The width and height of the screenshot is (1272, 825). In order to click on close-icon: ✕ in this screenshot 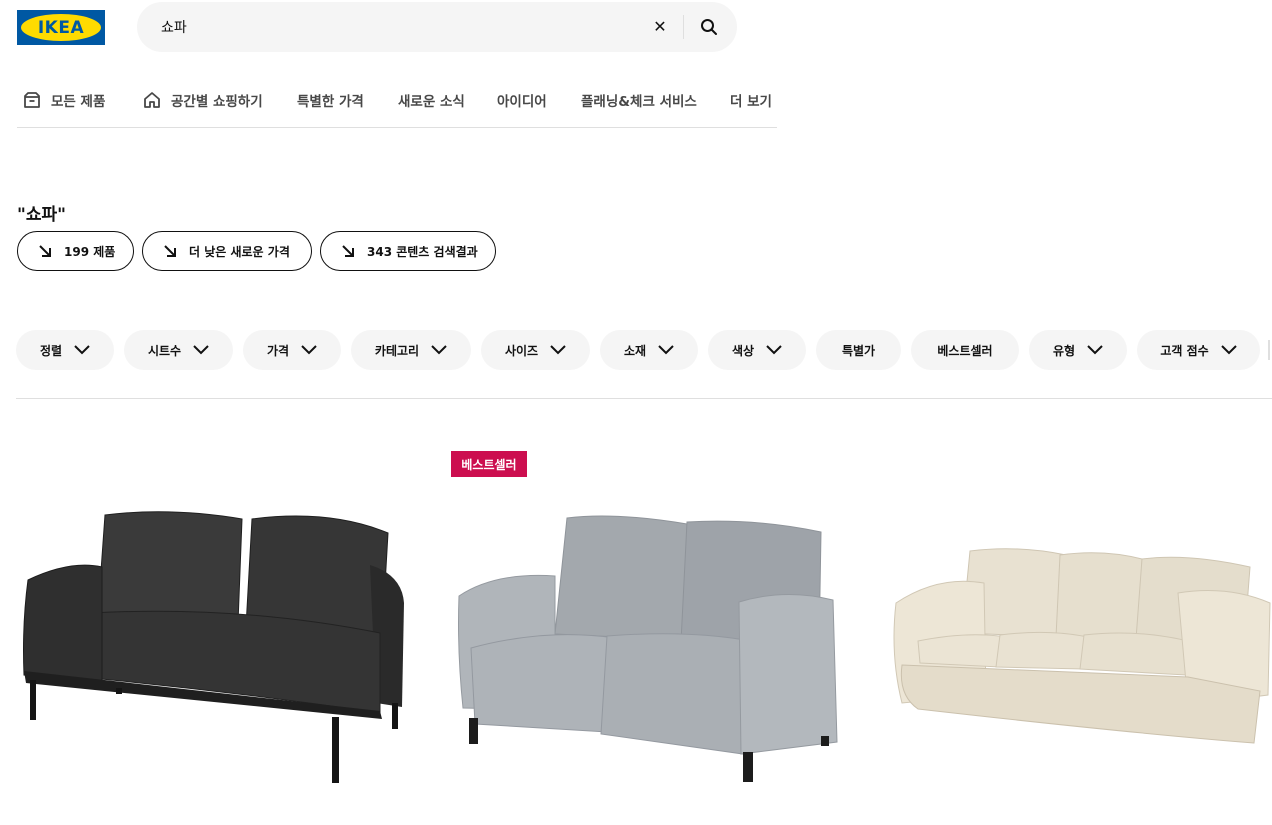, I will do `click(660, 27)`.